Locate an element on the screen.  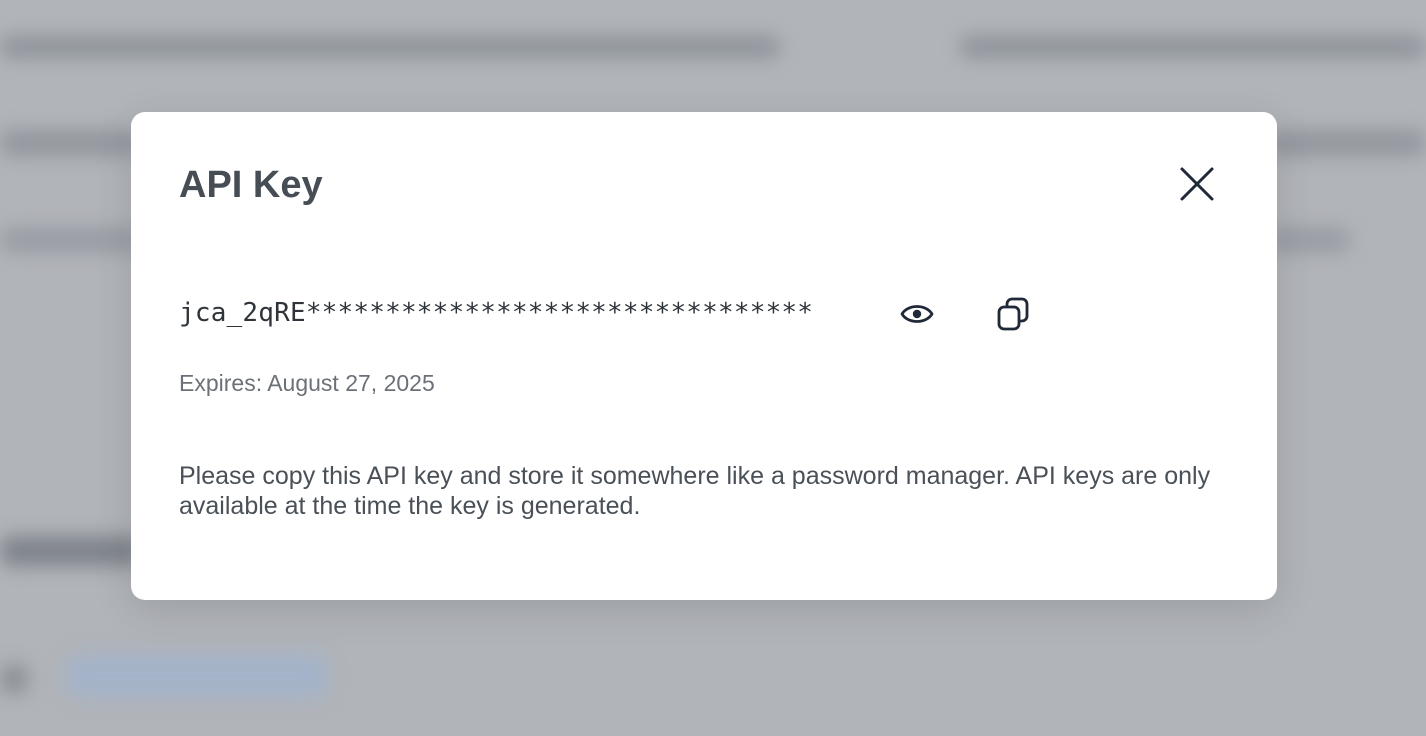
api-key-value: jca_2qRE******************************** is located at coordinates (496, 313).